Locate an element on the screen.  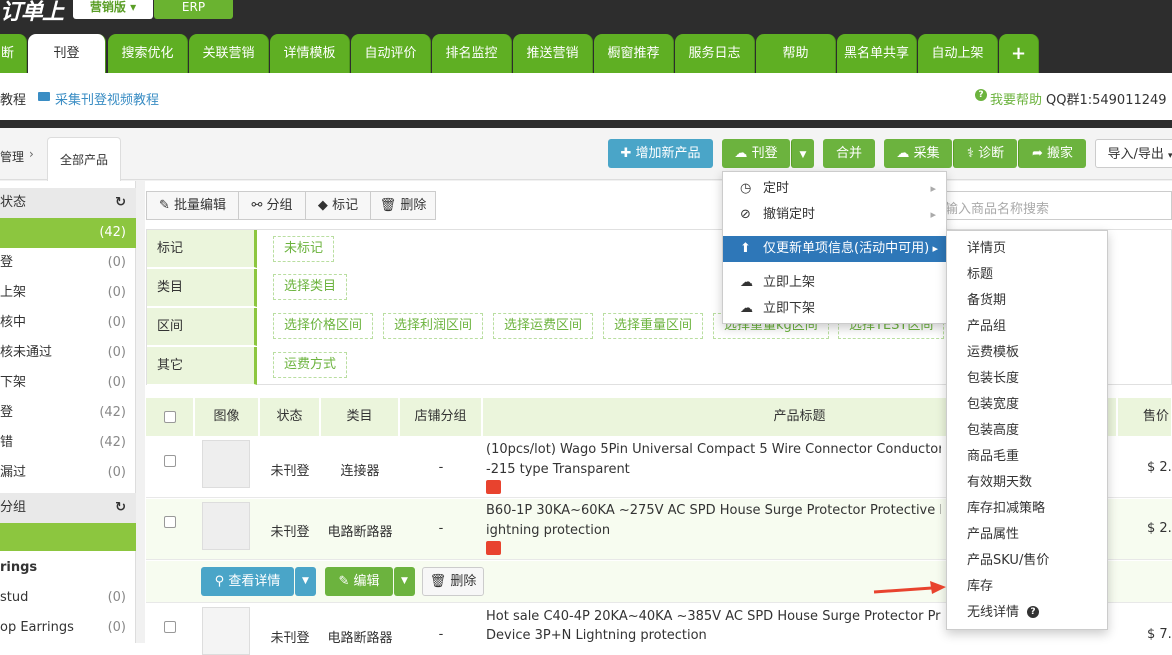
nav-tab-detail-template: 详情模板 is located at coordinates (310, 53).